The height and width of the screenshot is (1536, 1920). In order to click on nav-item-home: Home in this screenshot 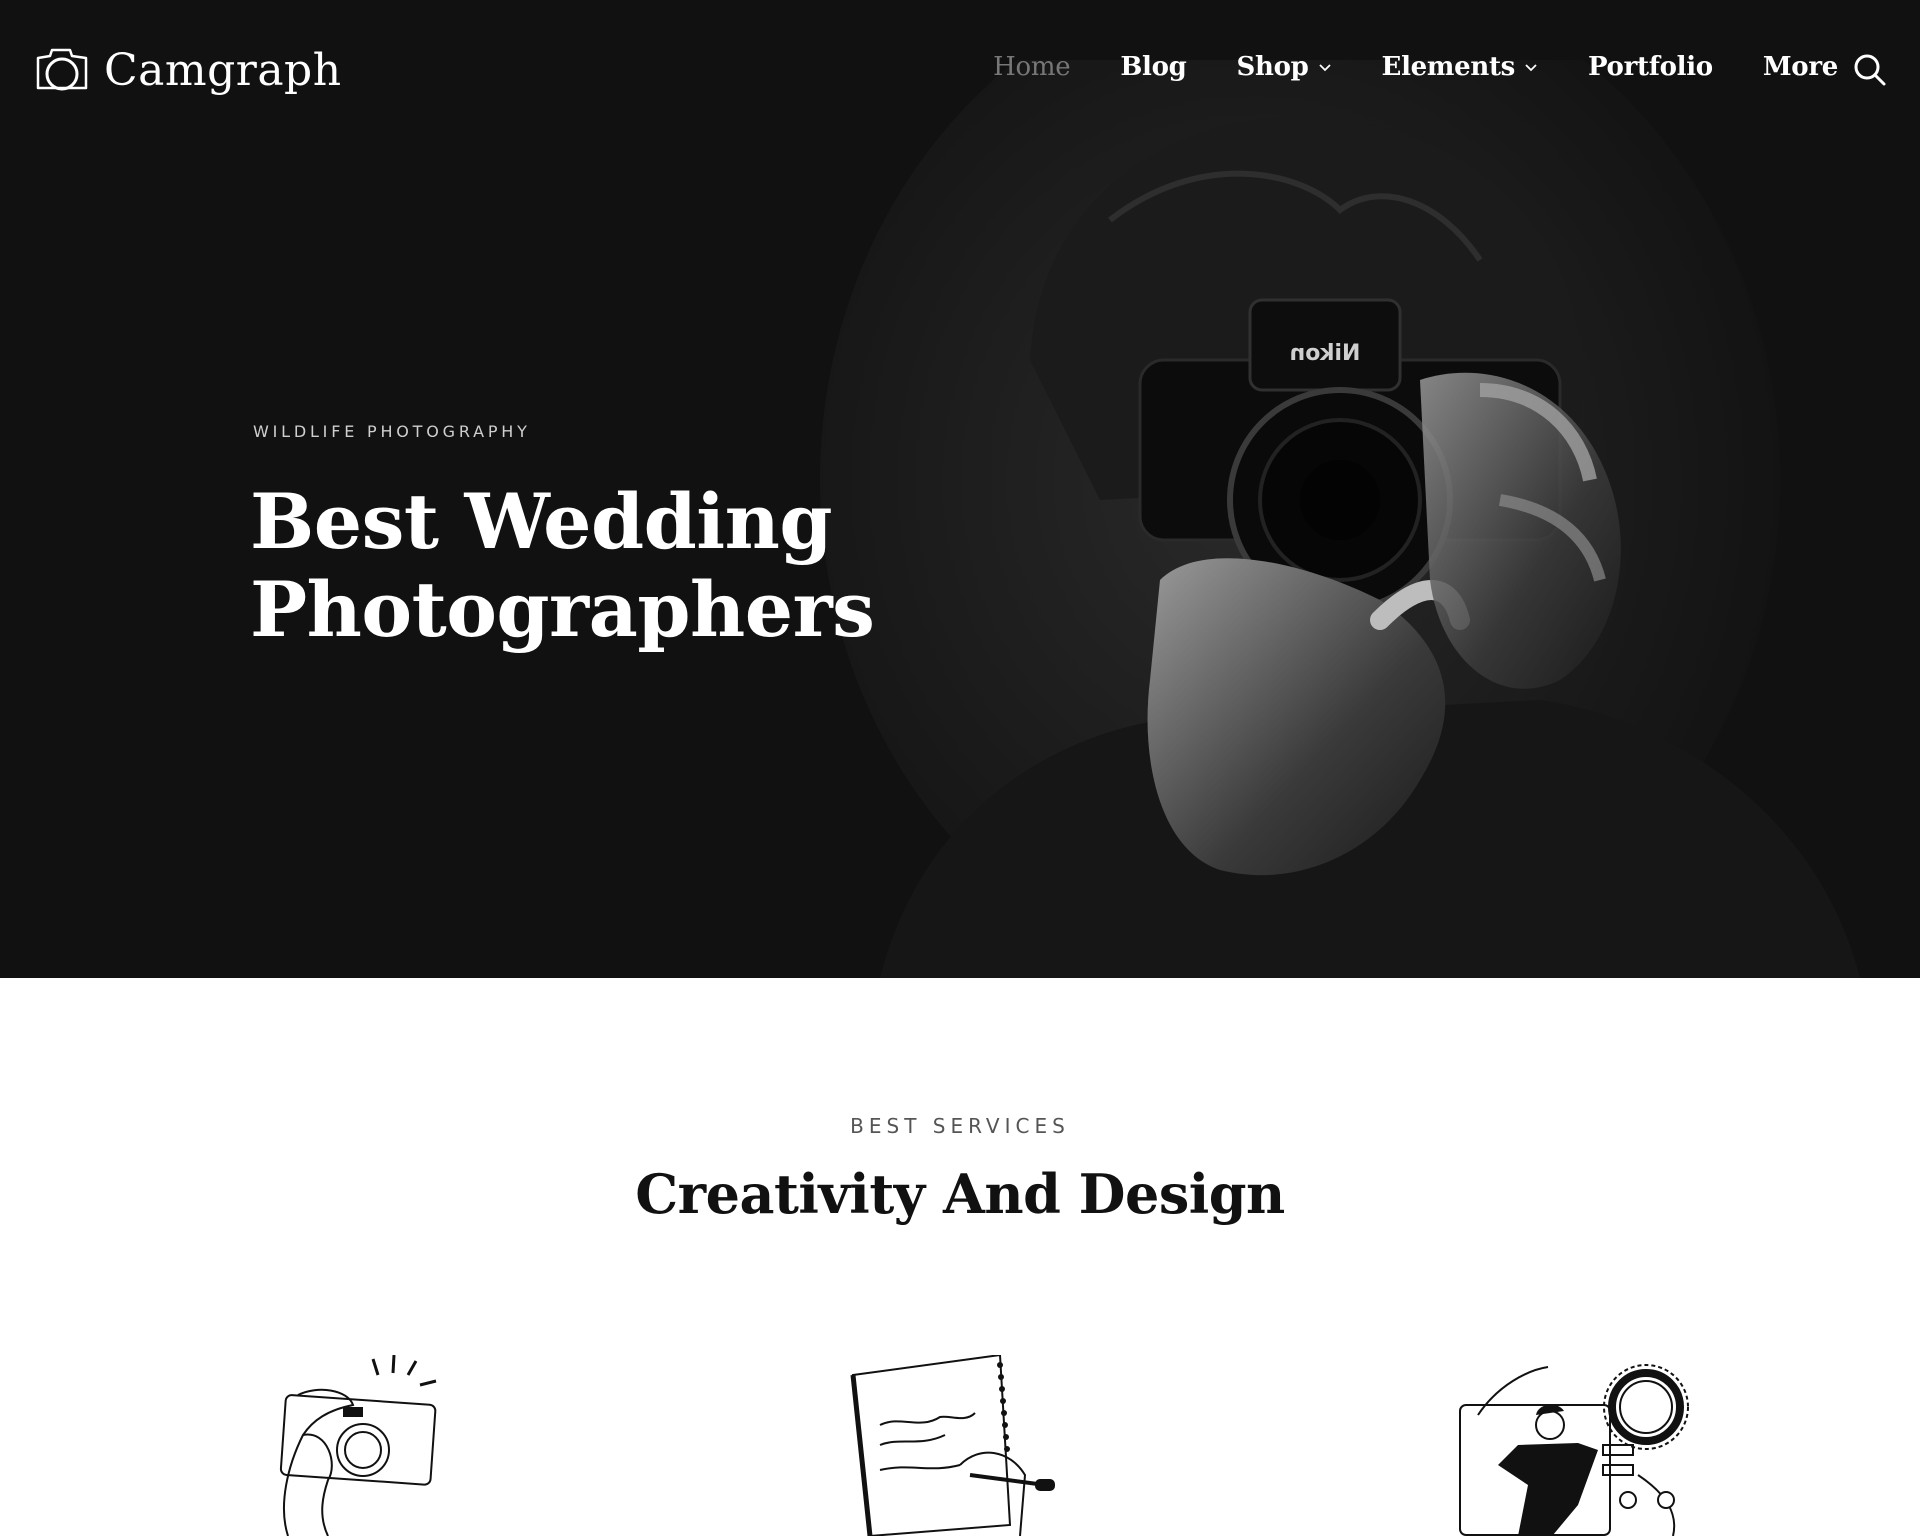, I will do `click(1031, 67)`.